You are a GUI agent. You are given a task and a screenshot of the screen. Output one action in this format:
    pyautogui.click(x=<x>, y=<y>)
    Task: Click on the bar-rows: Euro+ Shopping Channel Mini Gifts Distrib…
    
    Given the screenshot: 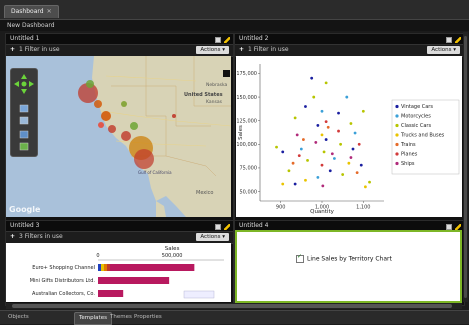 What is the action you would take?
    pyautogui.click(x=112, y=280)
    